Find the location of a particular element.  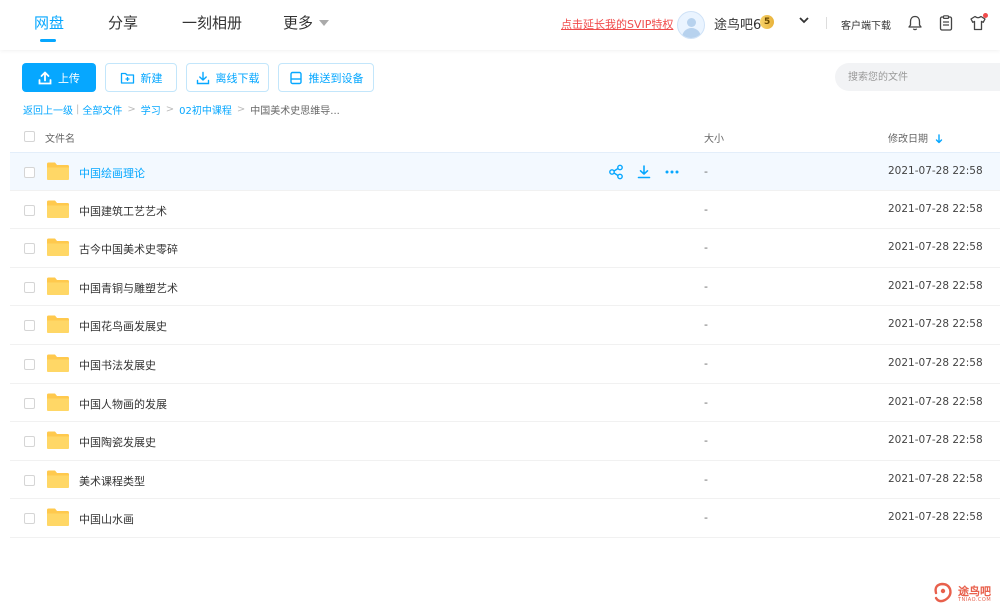

tab-more: 更多 is located at coordinates (298, 23).